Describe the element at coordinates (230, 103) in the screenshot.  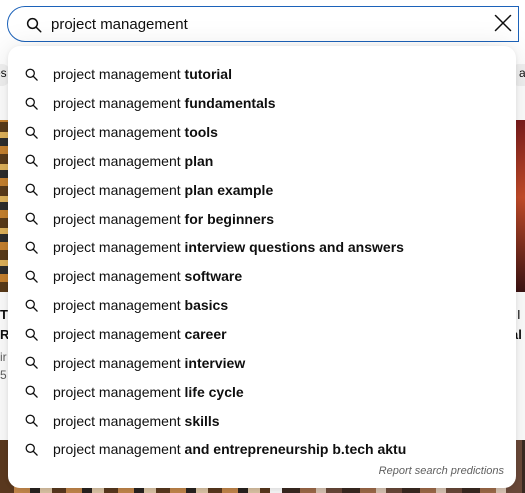
I see `suggestion-completion: fundamentals` at that location.